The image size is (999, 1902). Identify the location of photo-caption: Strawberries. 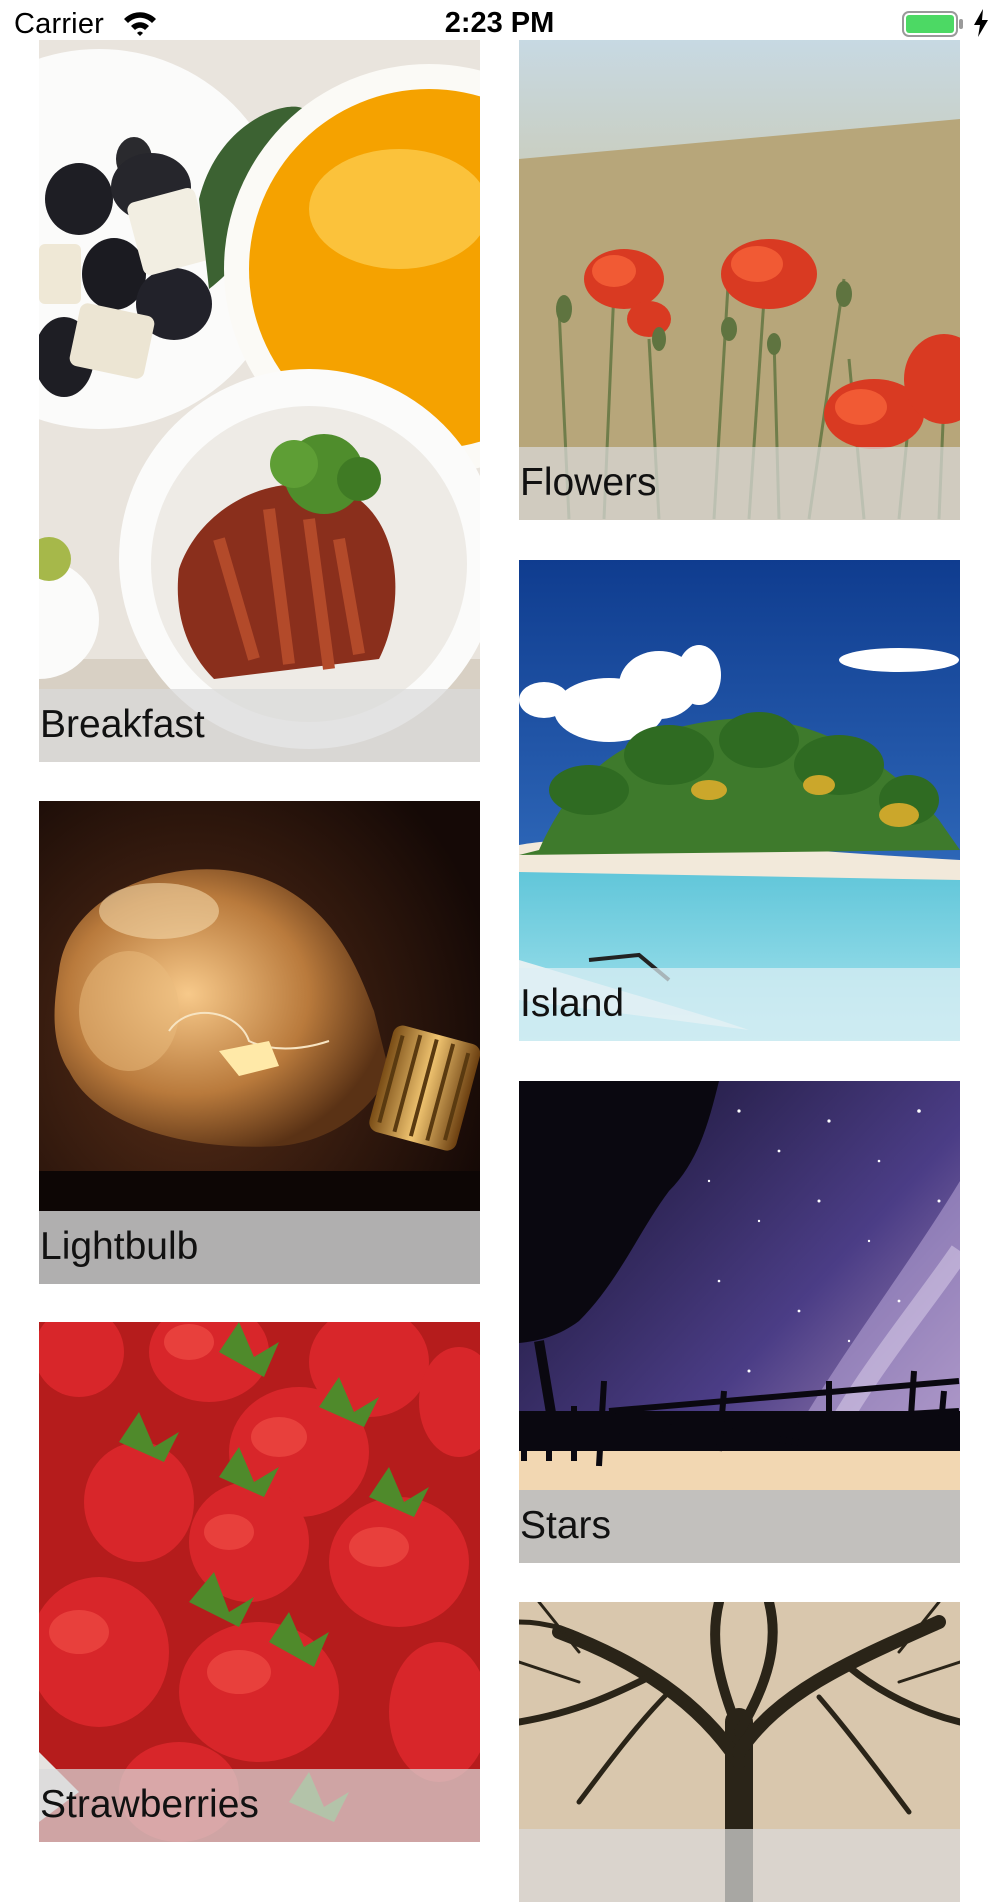
(259, 1805).